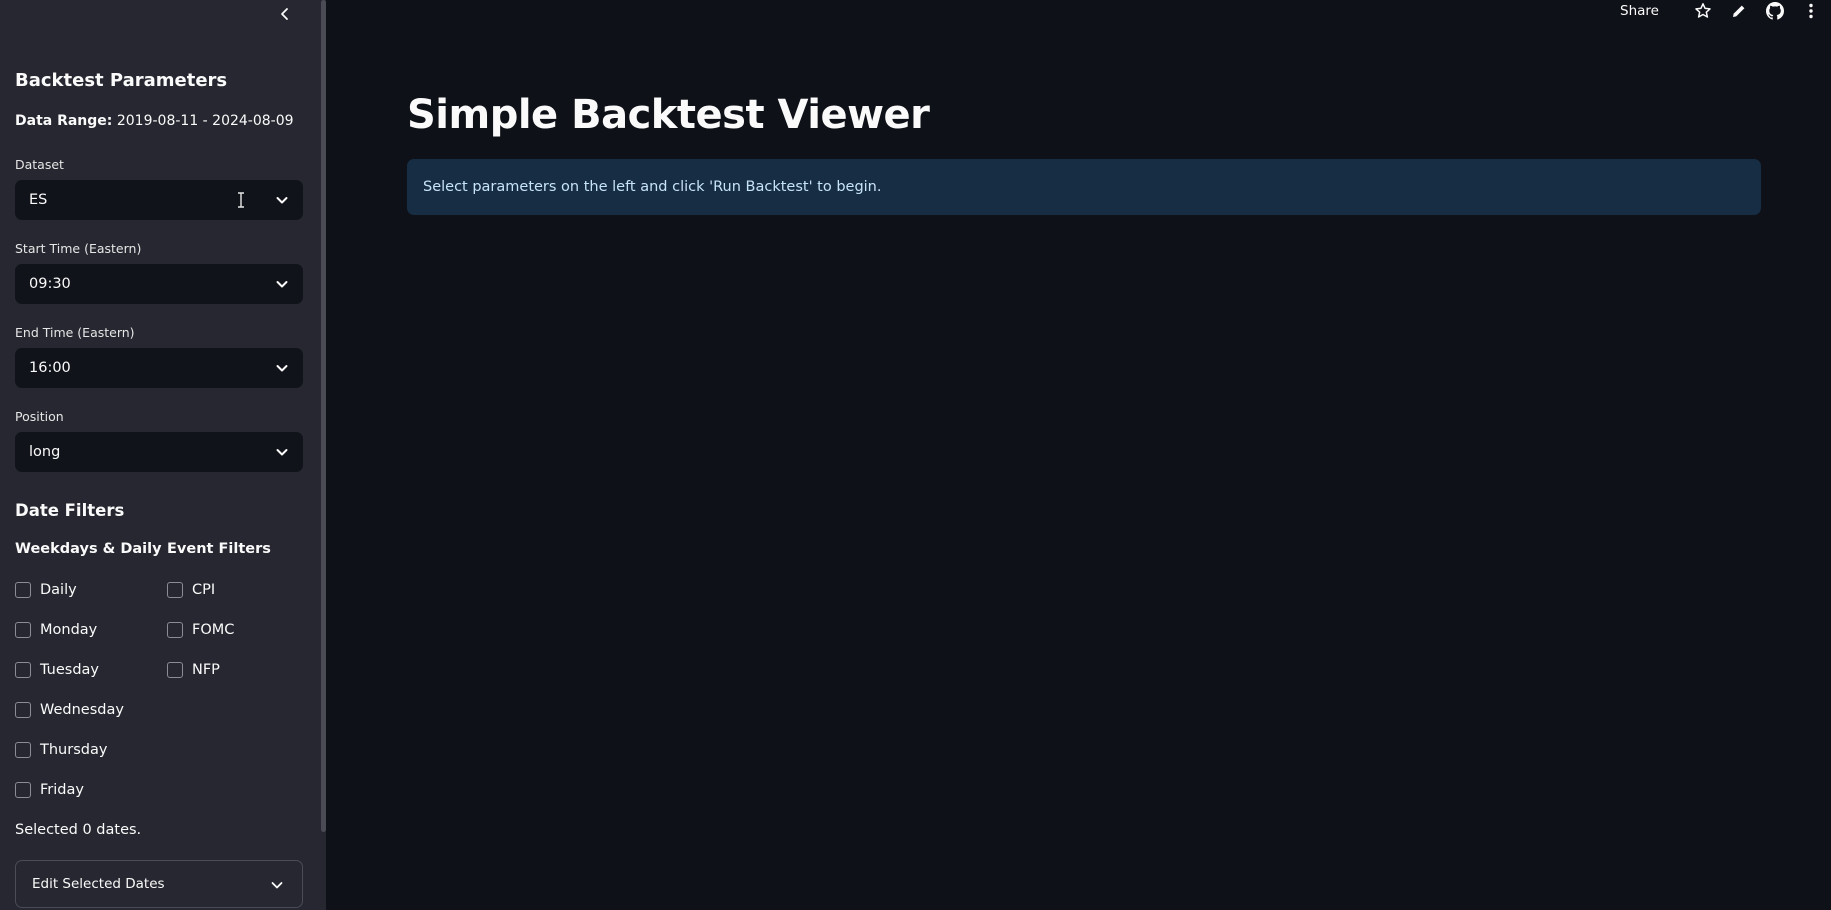 Image resolution: width=1831 pixels, height=910 pixels. Describe the element at coordinates (78, 830) in the screenshot. I see `selected-dates-count: Selected 0 dates.` at that location.